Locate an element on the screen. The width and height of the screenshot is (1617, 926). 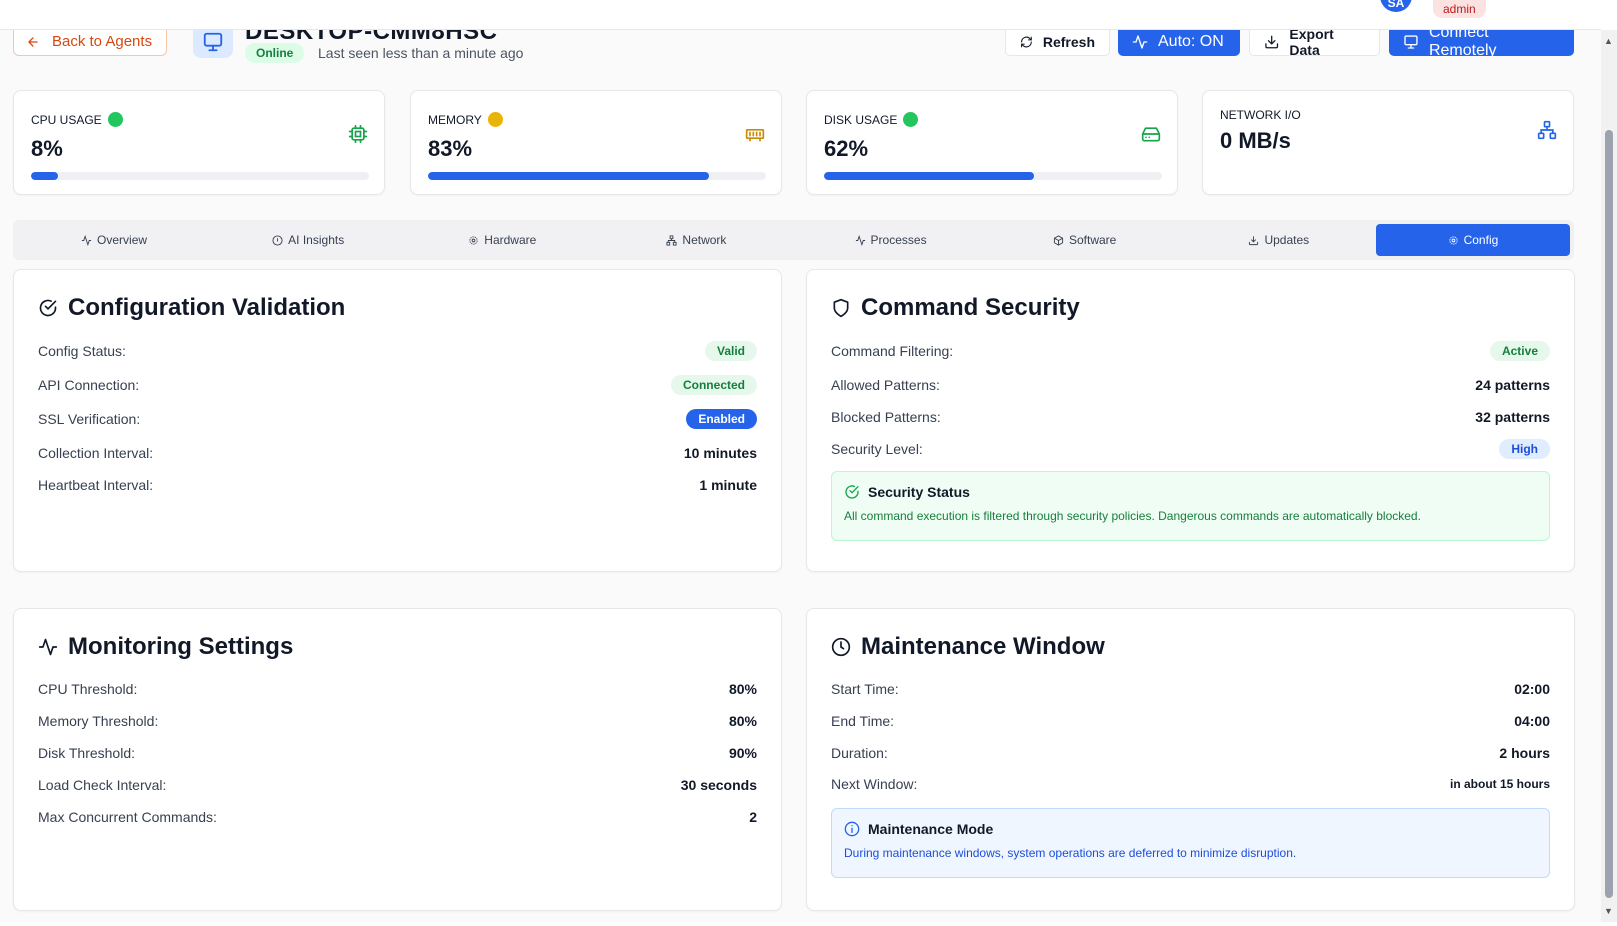
row-value: 2 is located at coordinates (753, 817).